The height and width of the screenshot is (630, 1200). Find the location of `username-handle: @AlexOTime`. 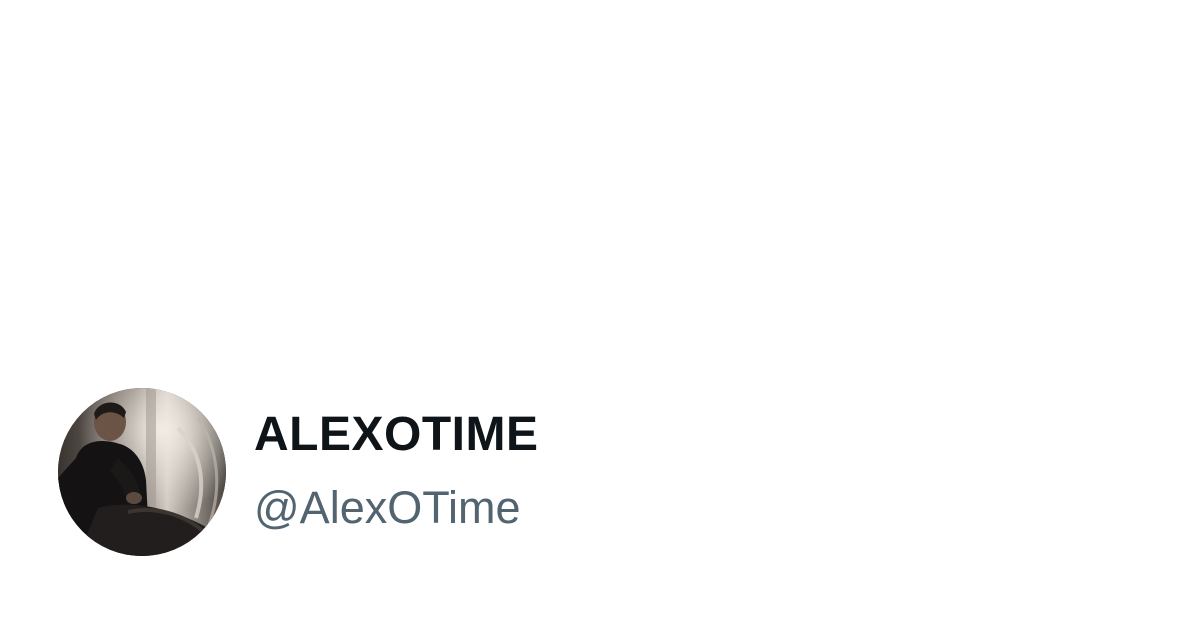

username-handle: @AlexOTime is located at coordinates (396, 508).